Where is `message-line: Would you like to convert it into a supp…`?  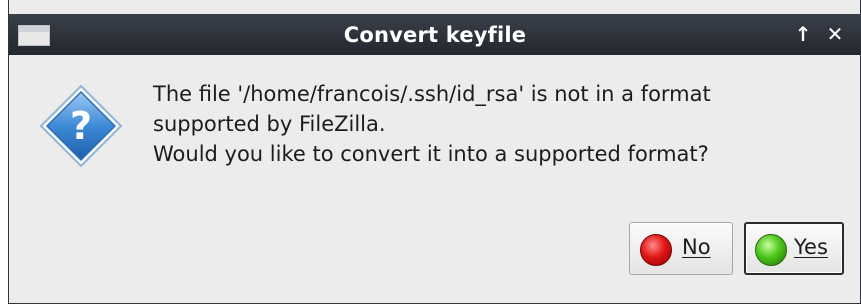 message-line: Would you like to convert it into a supp… is located at coordinates (431, 154).